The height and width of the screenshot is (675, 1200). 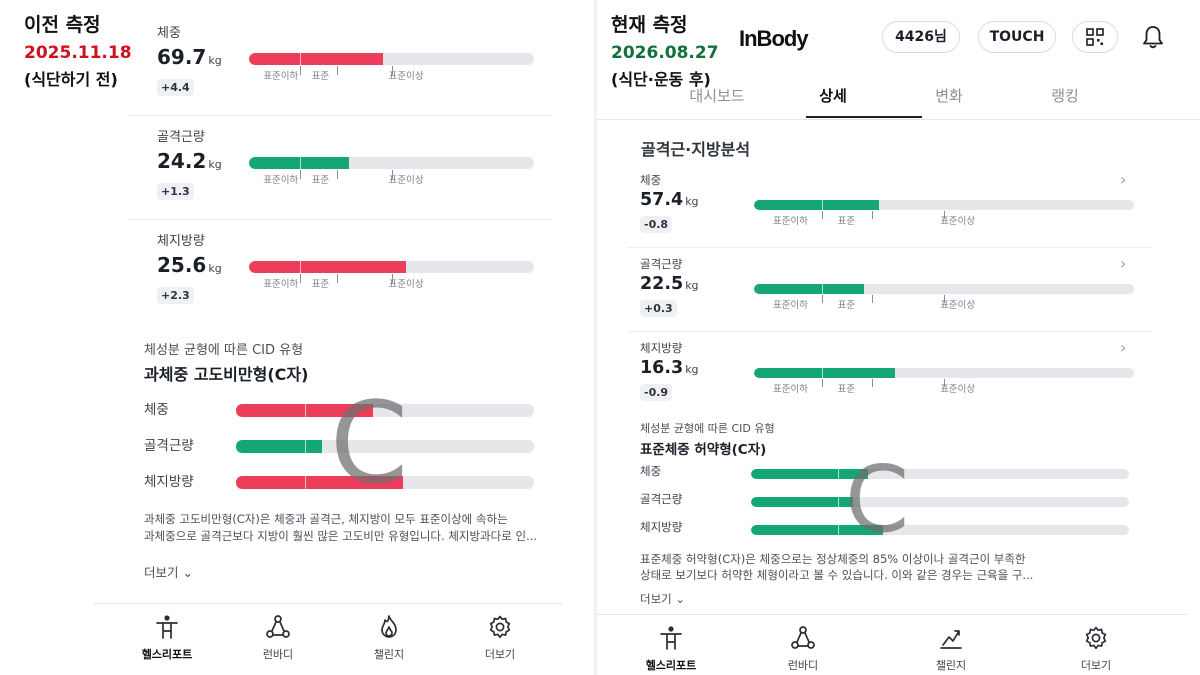 I want to click on metric-value: 24.2 kg, so click(x=189, y=161).